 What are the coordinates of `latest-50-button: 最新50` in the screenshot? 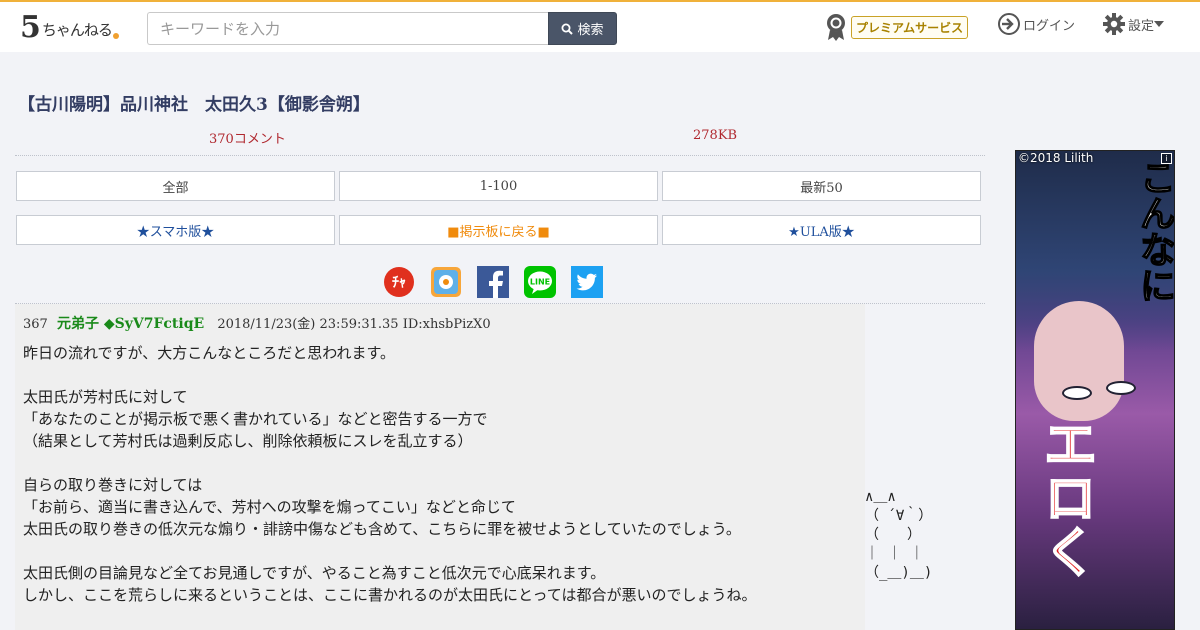 It's located at (821, 186).